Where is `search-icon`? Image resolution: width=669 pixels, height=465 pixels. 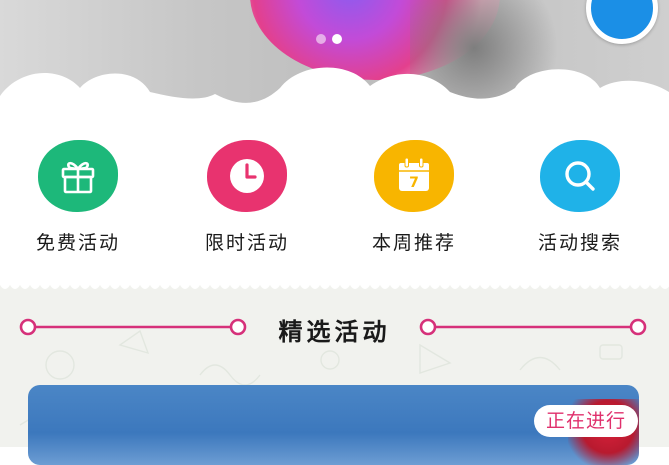
search-icon is located at coordinates (580, 176).